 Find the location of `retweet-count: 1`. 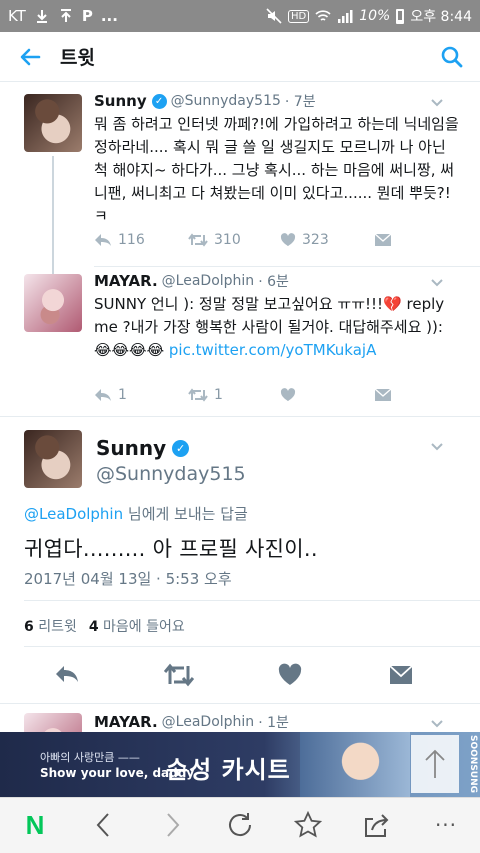

retweet-count: 1 is located at coordinates (218, 395).